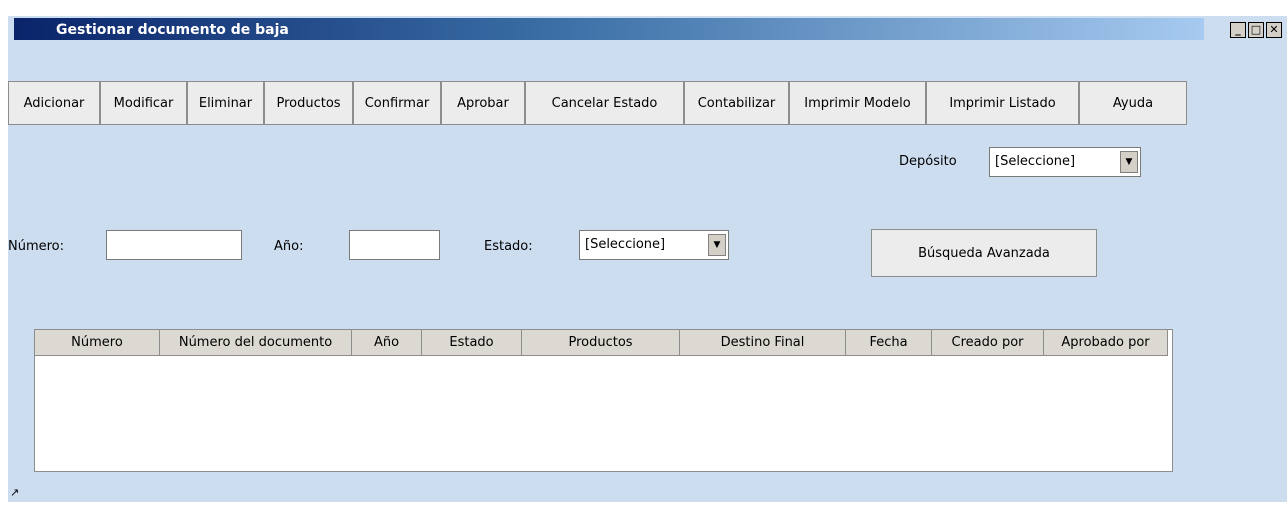  What do you see at coordinates (1002, 103) in the screenshot?
I see `imprimir-listado-button: Imprimir Listado` at bounding box center [1002, 103].